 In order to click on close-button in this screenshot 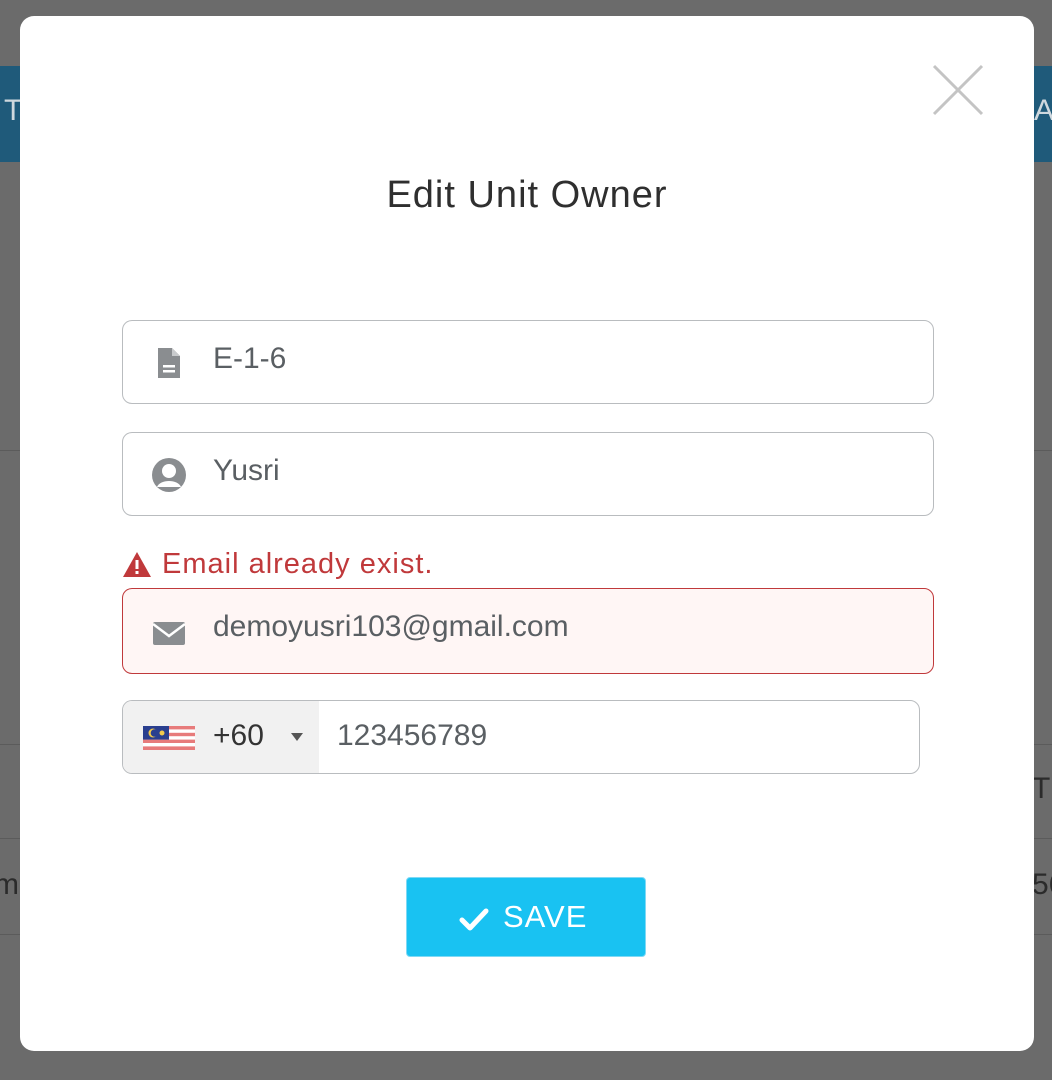, I will do `click(958, 90)`.